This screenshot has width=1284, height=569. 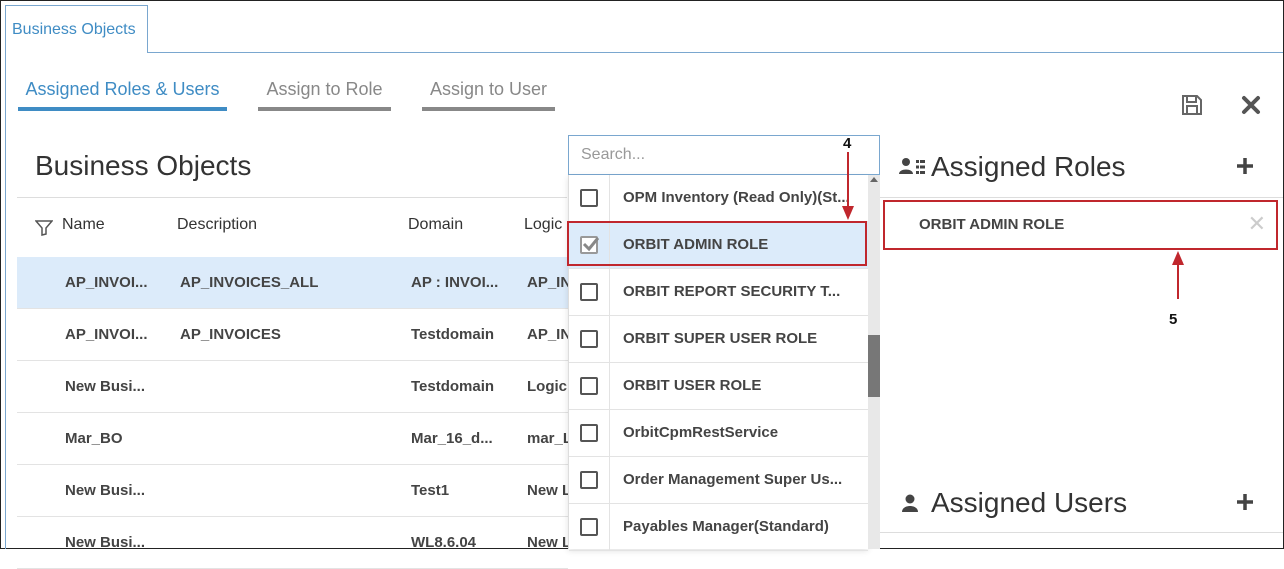 What do you see at coordinates (292, 197) in the screenshot?
I see `grid-divider` at bounding box center [292, 197].